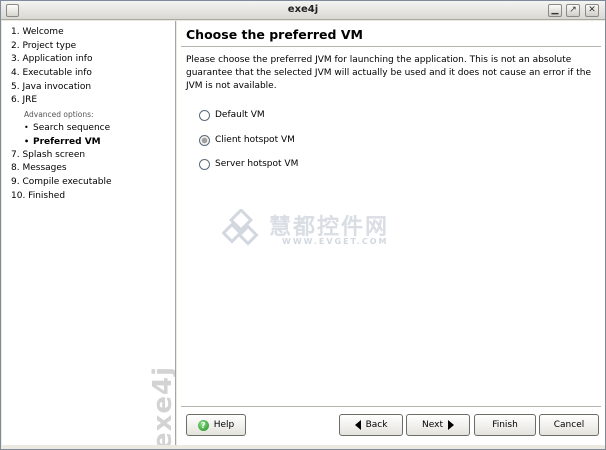 The height and width of the screenshot is (450, 606). Describe the element at coordinates (61, 156) in the screenshot. I see `step-splash-screen: 7. Splash screen` at that location.